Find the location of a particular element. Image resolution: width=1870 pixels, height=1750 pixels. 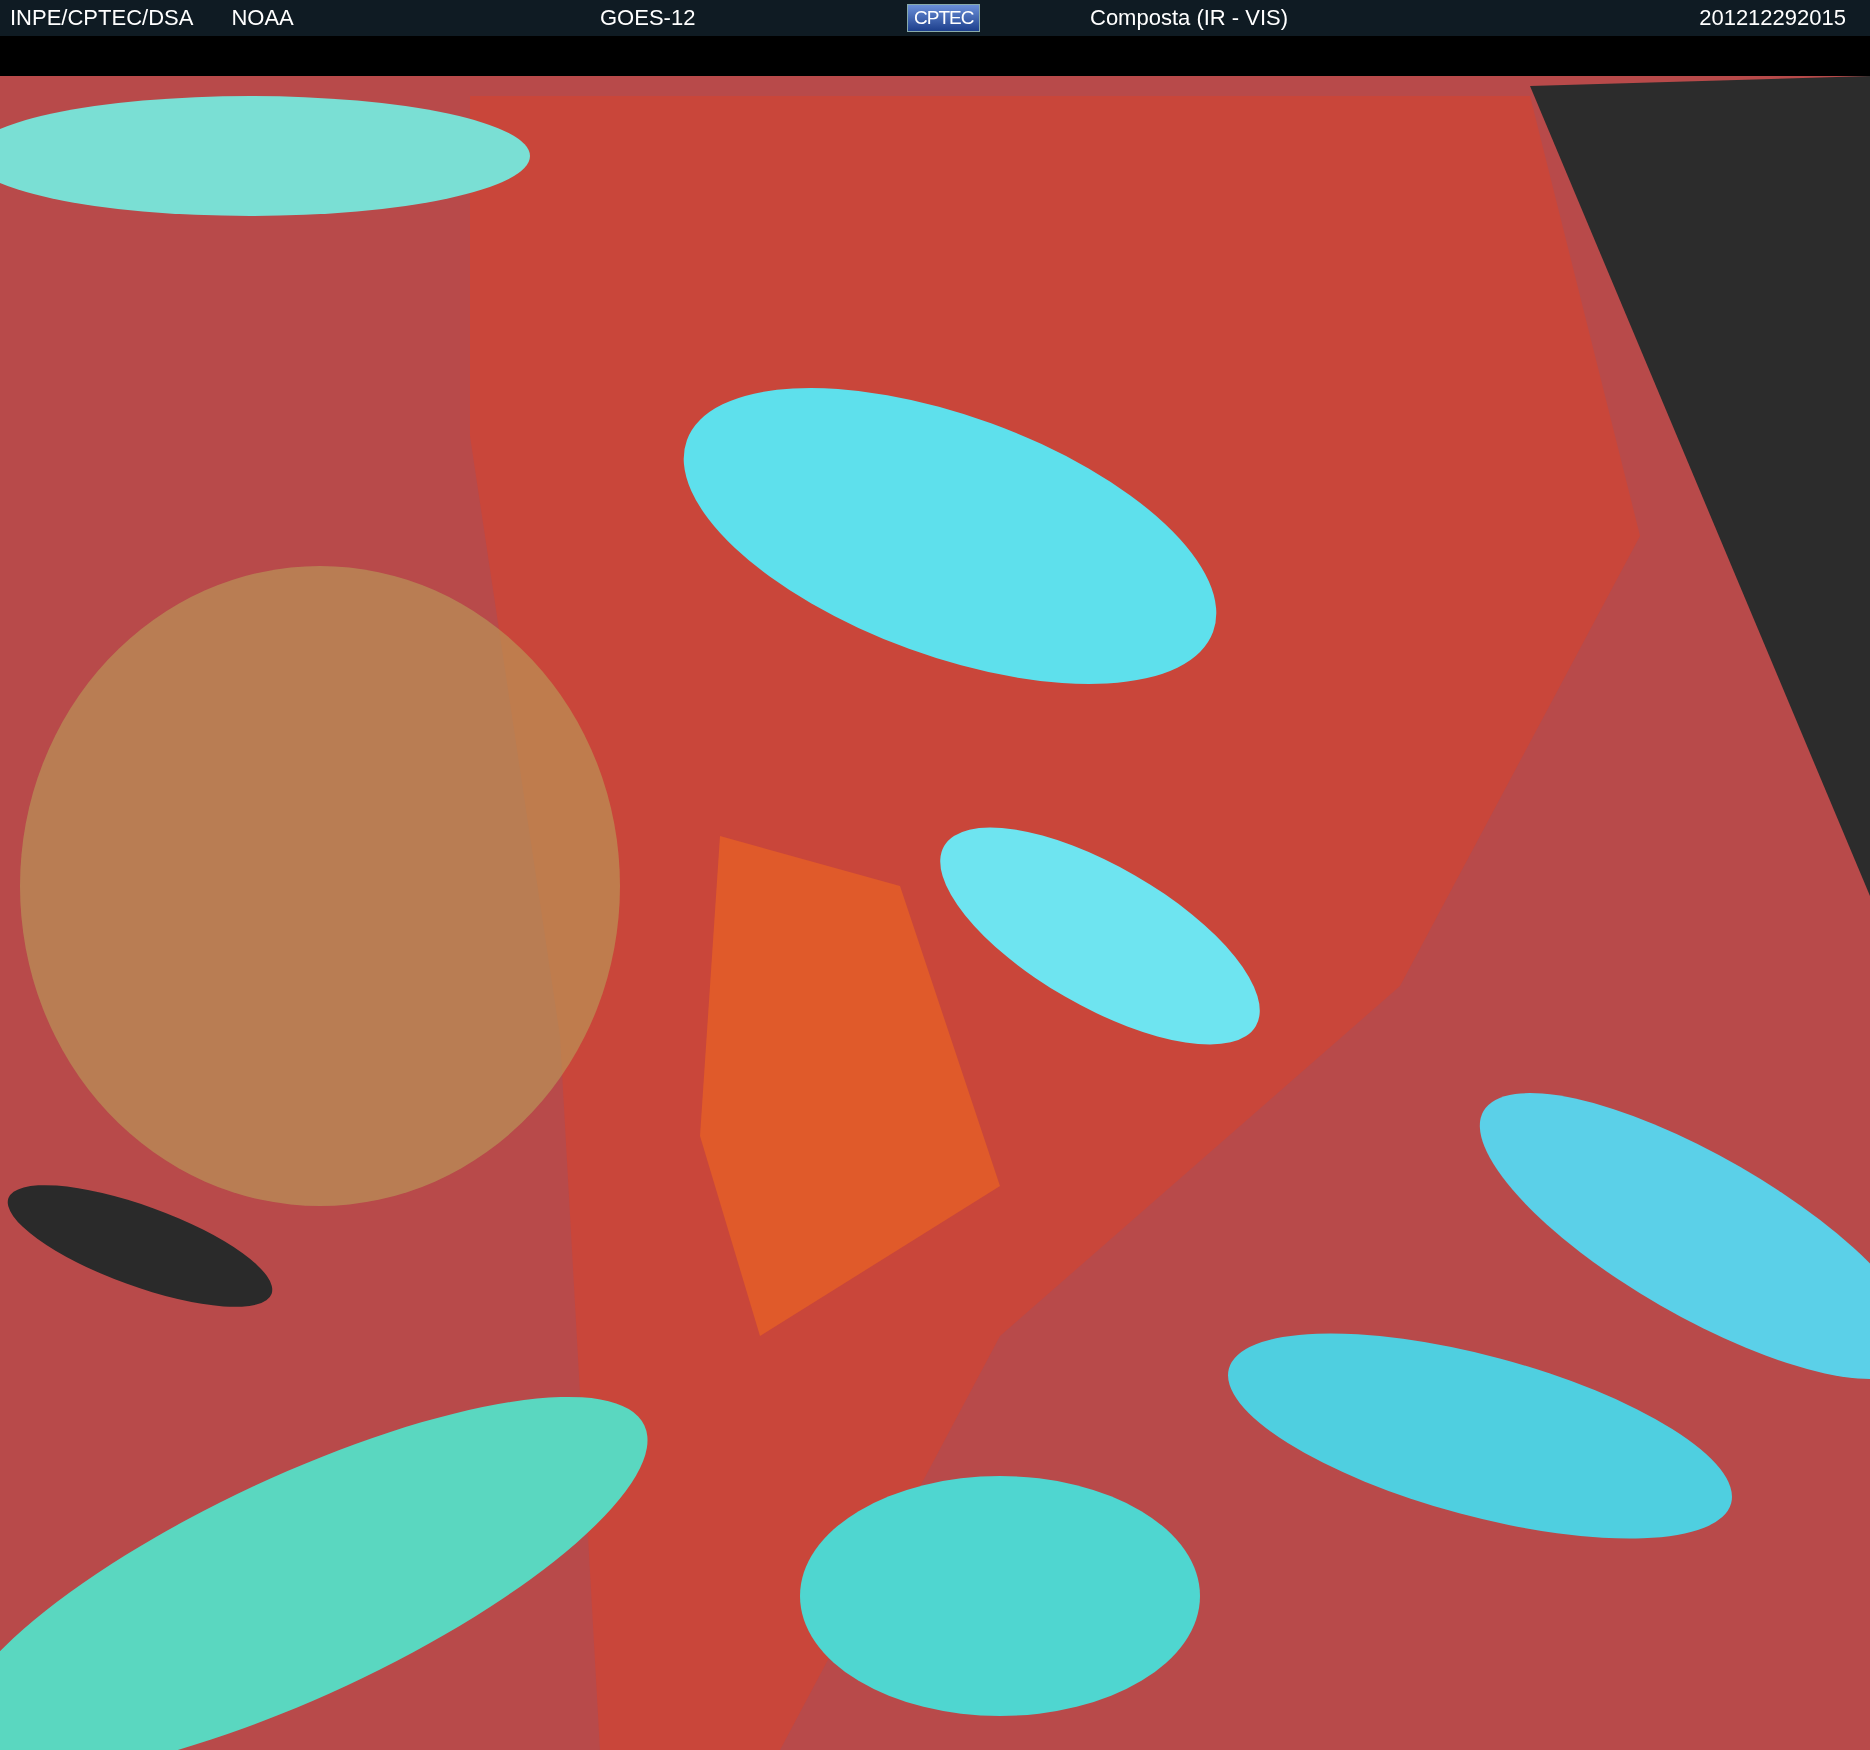

header-label: NOAA is located at coordinates (262, 18).